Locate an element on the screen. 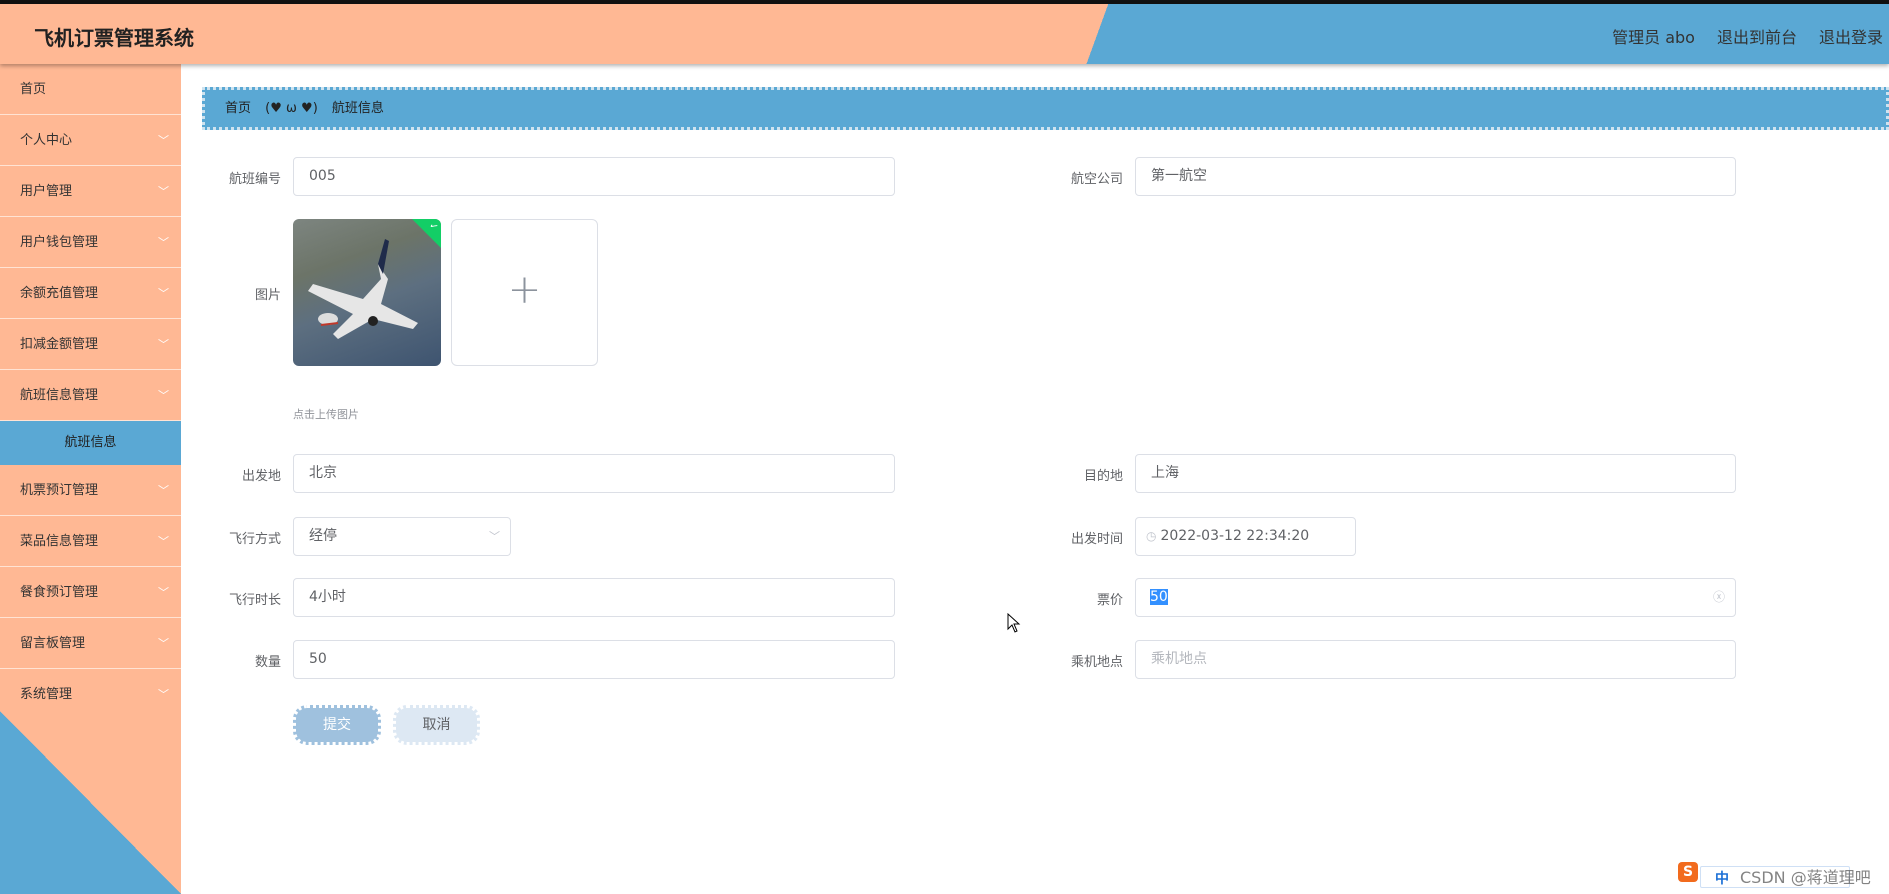  mode-select-value: 经停 is located at coordinates (323, 536).